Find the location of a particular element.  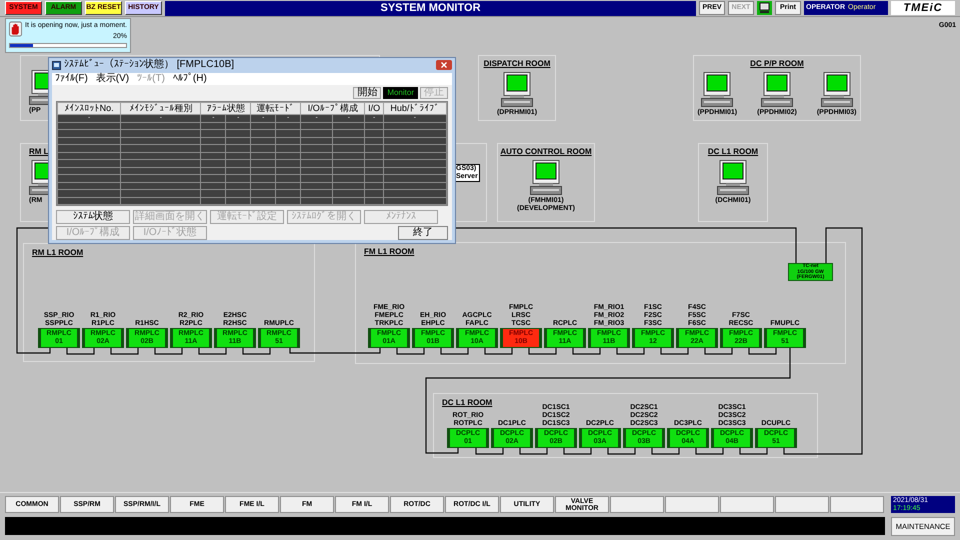

close-icon is located at coordinates (444, 65).